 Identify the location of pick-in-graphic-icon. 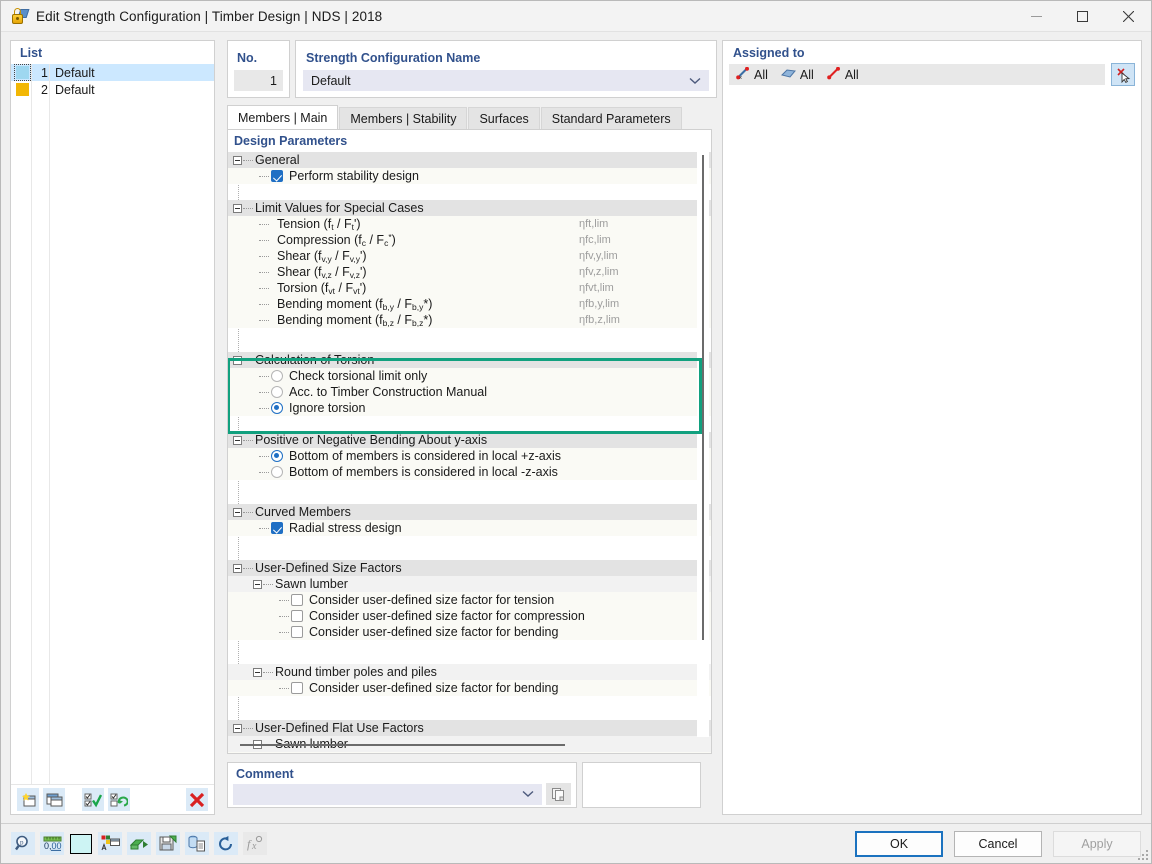
(1123, 74).